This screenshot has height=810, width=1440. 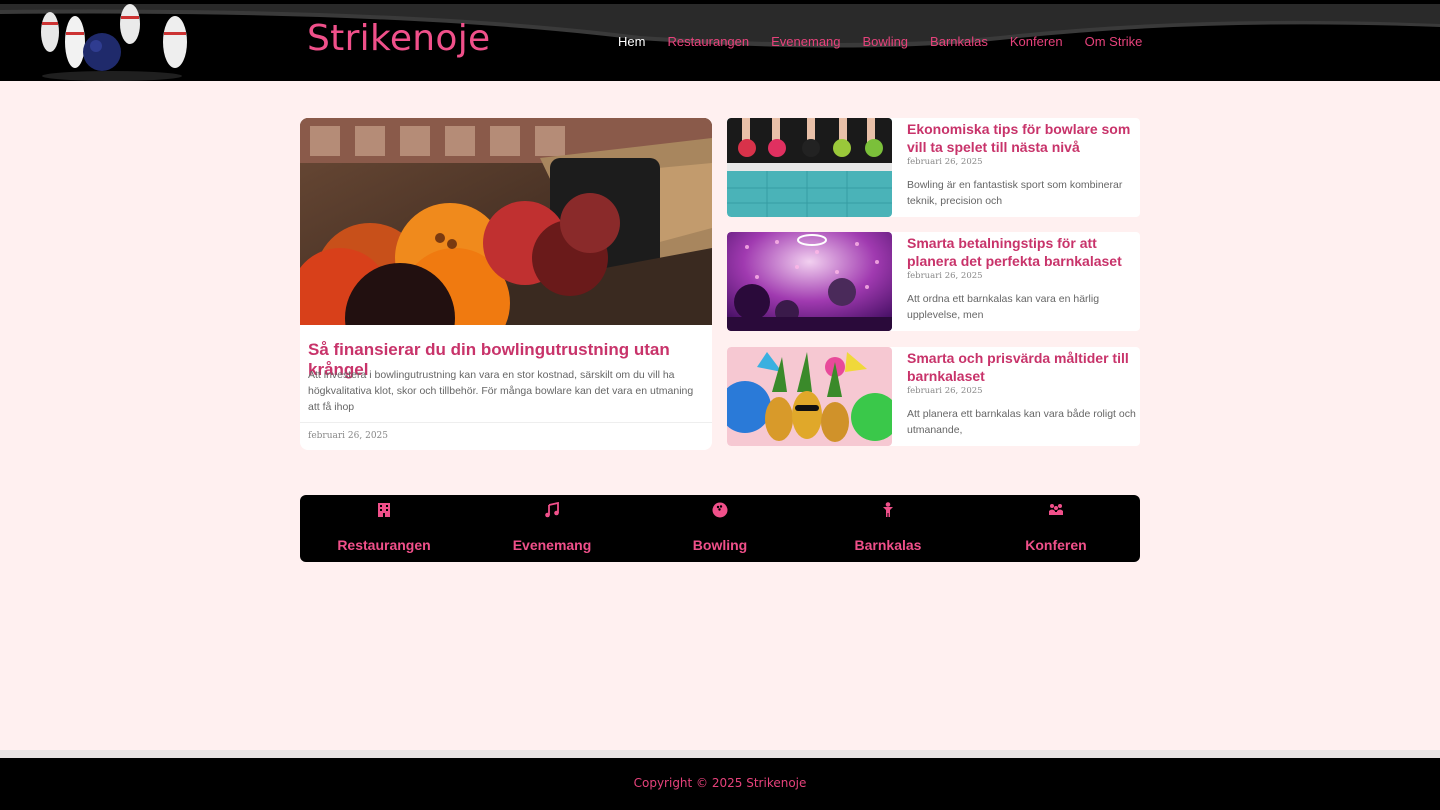 I want to click on copyright-text: Copyright © 2025 Strikenoje, so click(x=720, y=783).